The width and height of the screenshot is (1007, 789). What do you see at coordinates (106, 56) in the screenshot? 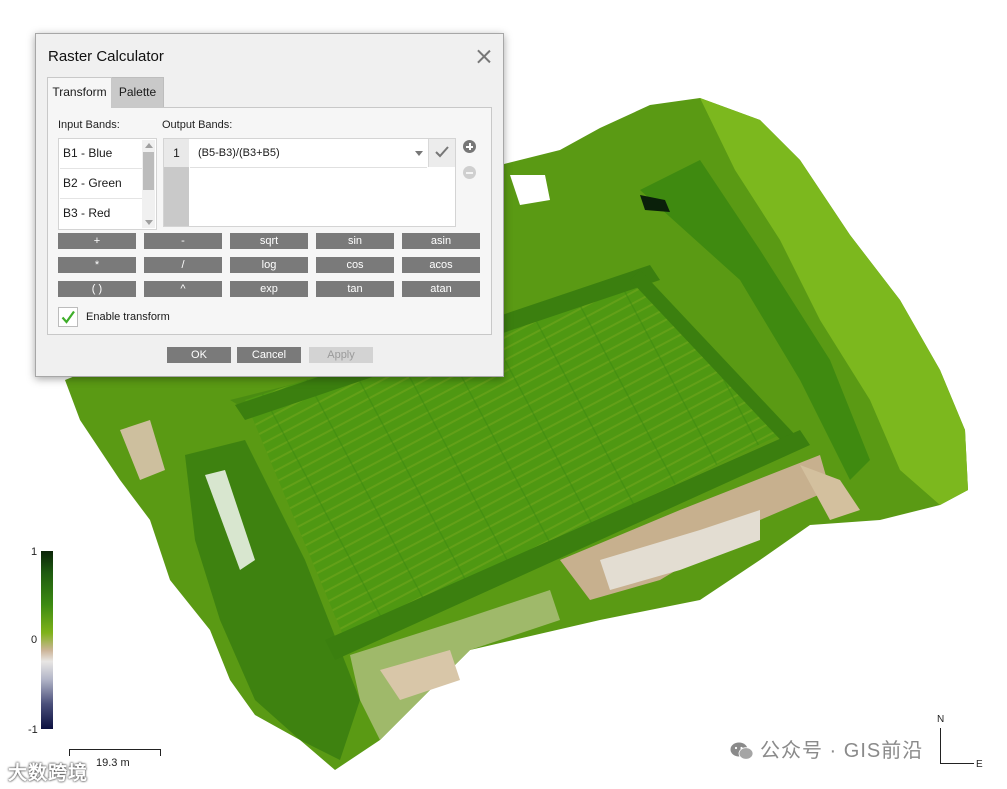
I see `dialog-title: Raster Calculator` at bounding box center [106, 56].